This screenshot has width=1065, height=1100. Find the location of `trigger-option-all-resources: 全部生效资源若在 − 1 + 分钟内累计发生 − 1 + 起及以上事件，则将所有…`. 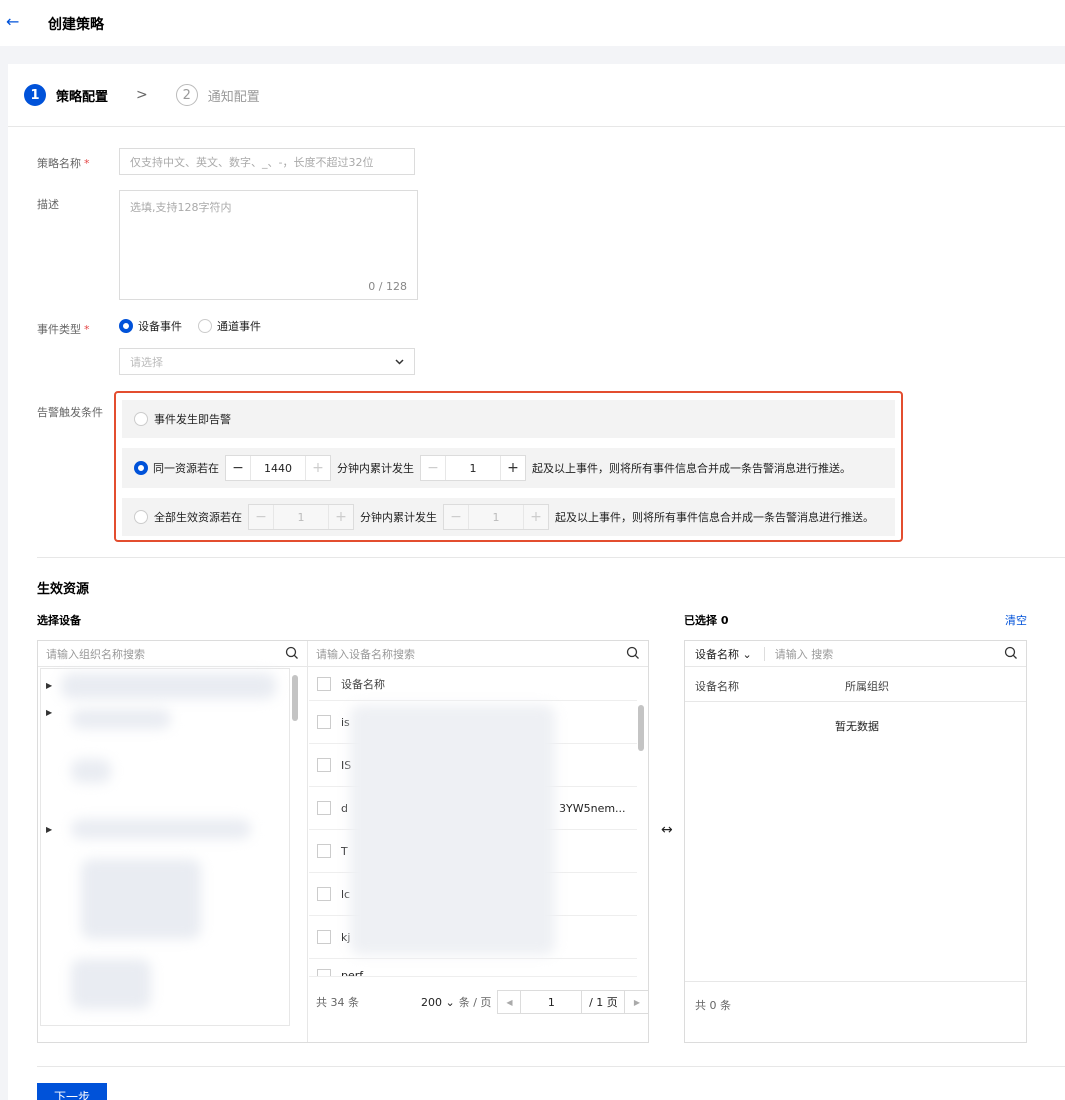

trigger-option-all-resources: 全部生效资源若在 − 1 + 分钟内累计发生 − 1 + 起及以上事件，则将所有… is located at coordinates (508, 517).